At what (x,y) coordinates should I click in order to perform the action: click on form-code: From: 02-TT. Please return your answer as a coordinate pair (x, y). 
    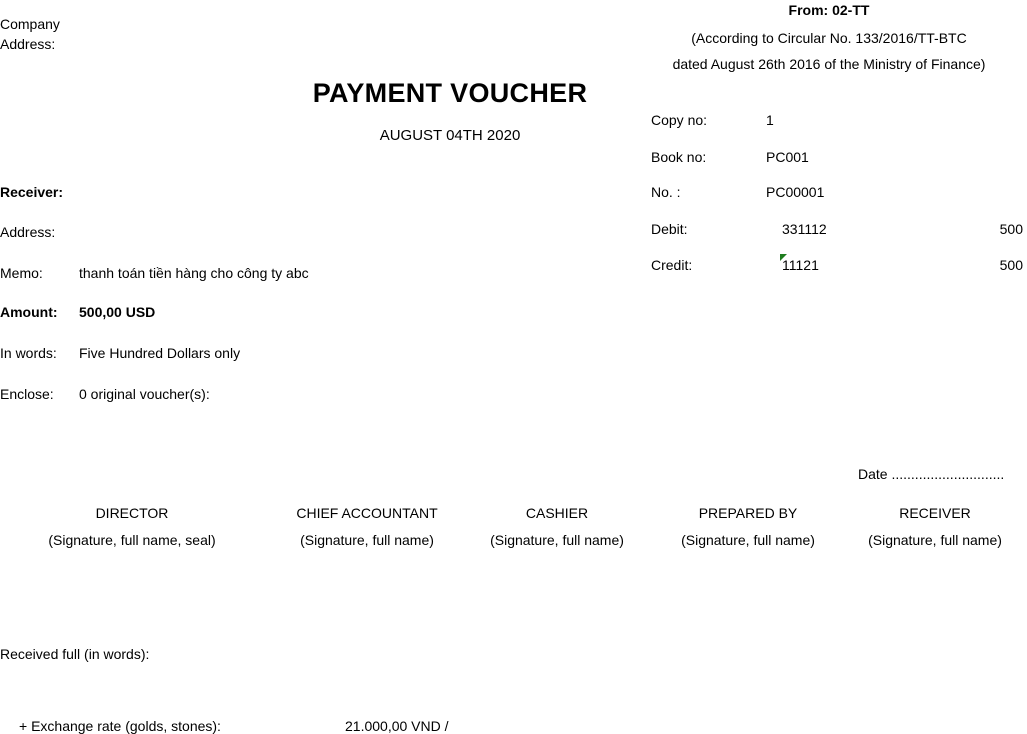
    Looking at the image, I should click on (829, 10).